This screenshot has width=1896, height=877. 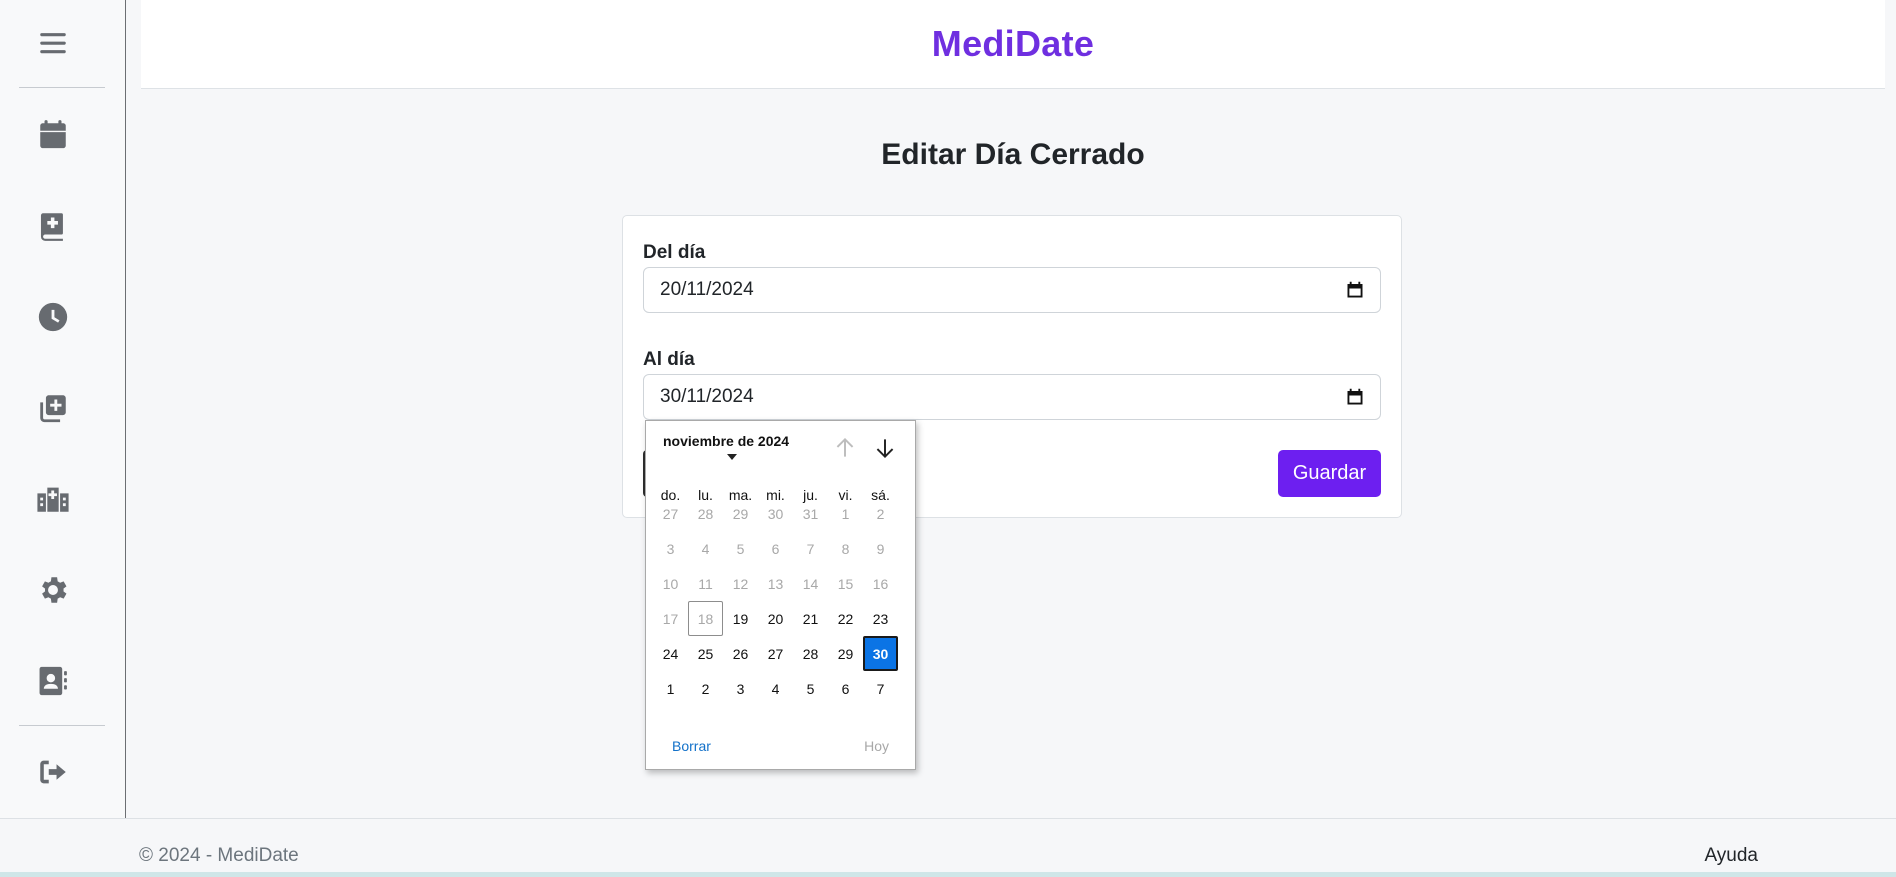 I want to click on day-cell: 30, so click(x=775, y=513).